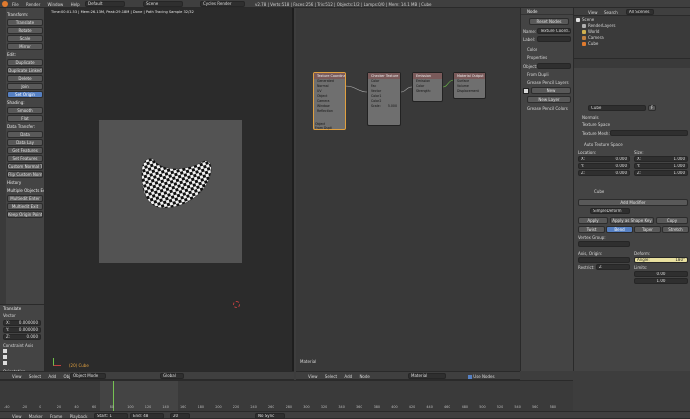 This screenshot has width=690, height=419. What do you see at coordinates (25, 191) in the screenshot?
I see `shelf-section-title: Multiple Objects Editor` at bounding box center [25, 191].